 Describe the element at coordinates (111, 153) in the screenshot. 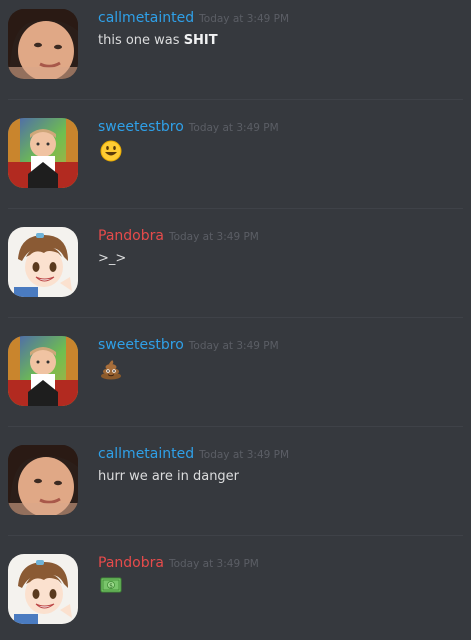

I see `smiley-emoji` at that location.